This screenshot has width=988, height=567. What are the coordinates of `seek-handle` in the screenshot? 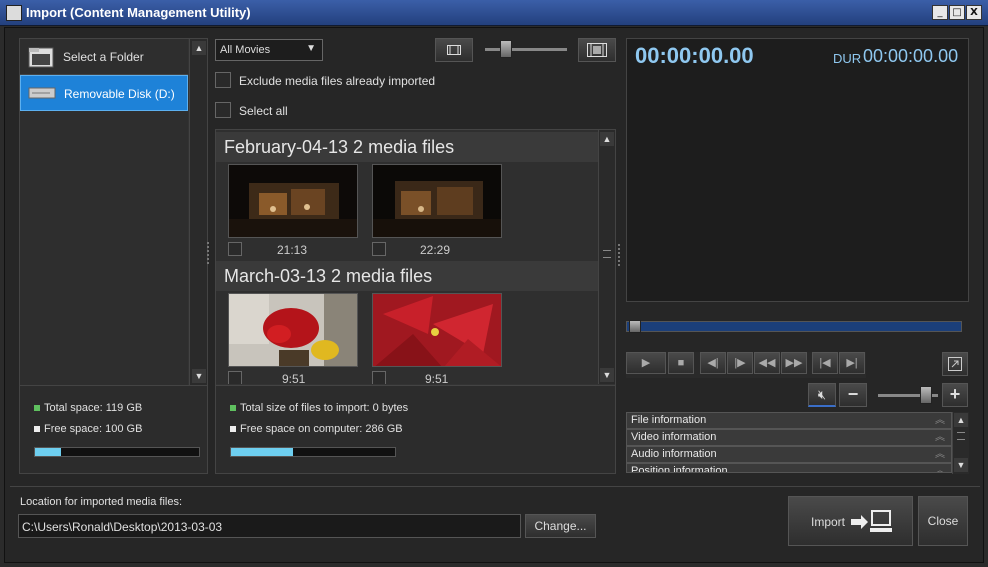 It's located at (635, 326).